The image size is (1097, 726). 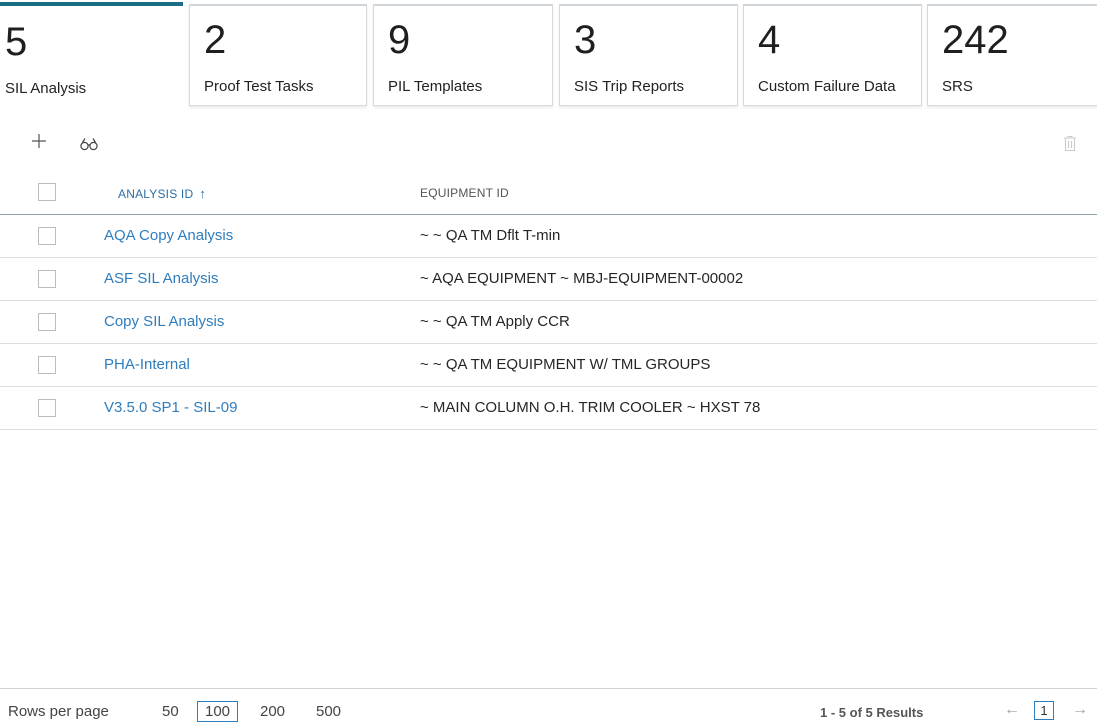 I want to click on analysis-id-link: Copy SIL Analysis, so click(x=164, y=321).